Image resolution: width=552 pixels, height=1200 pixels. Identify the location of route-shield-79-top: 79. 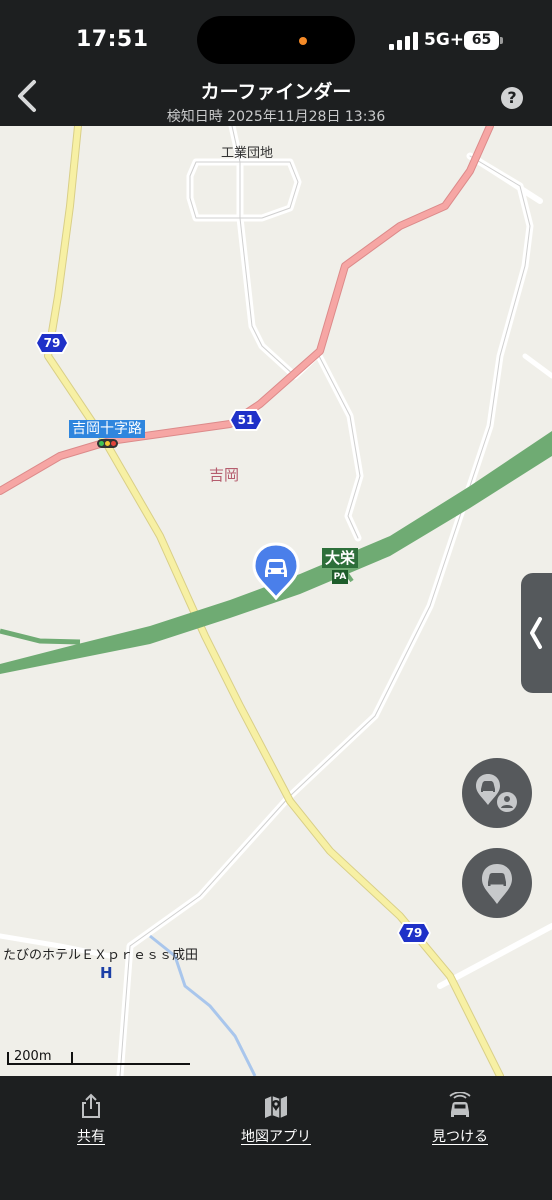
(52, 343).